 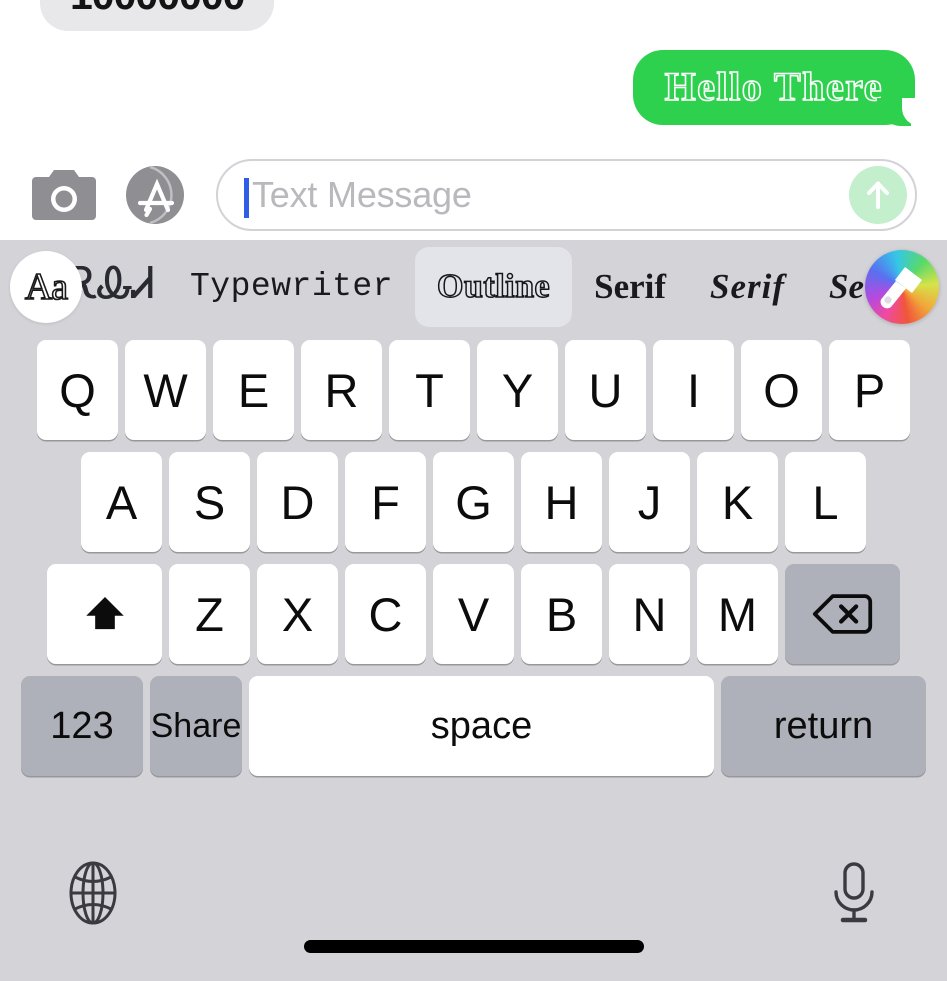 What do you see at coordinates (297, 614) in the screenshot?
I see `key-x: X` at bounding box center [297, 614].